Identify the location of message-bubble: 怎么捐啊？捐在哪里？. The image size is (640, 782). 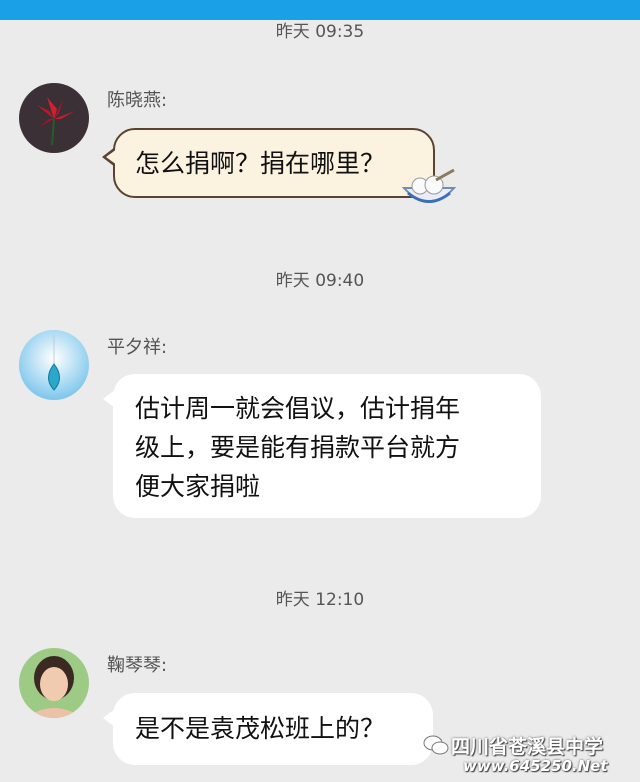
(268, 163).